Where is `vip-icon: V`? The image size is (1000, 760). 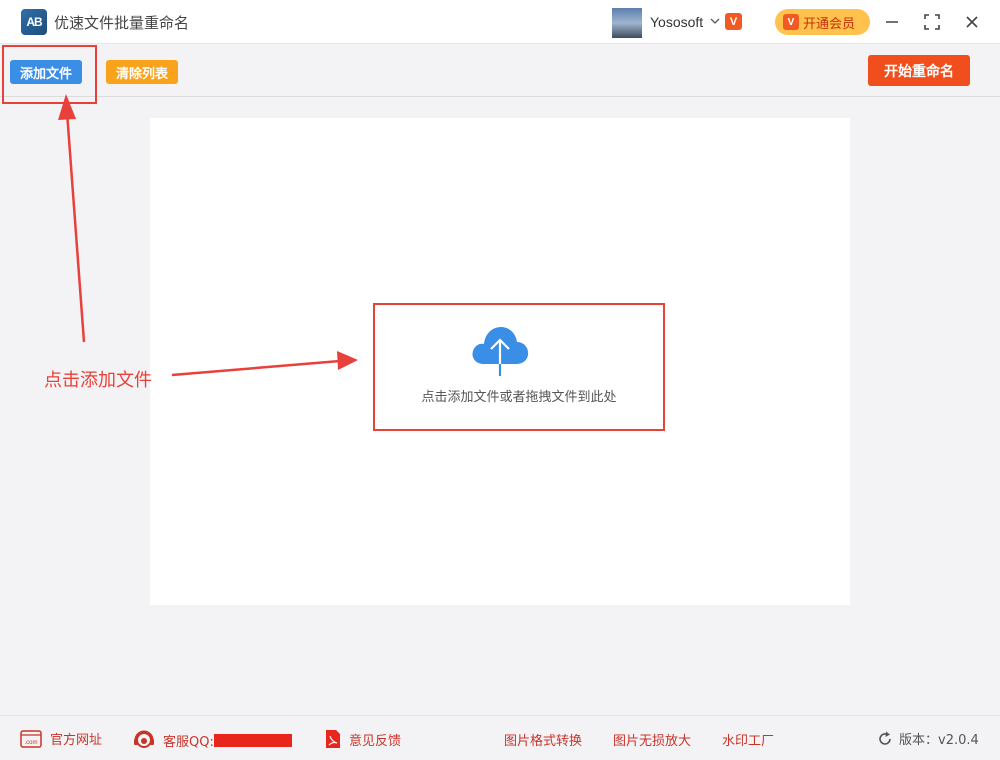
vip-icon: V is located at coordinates (791, 22).